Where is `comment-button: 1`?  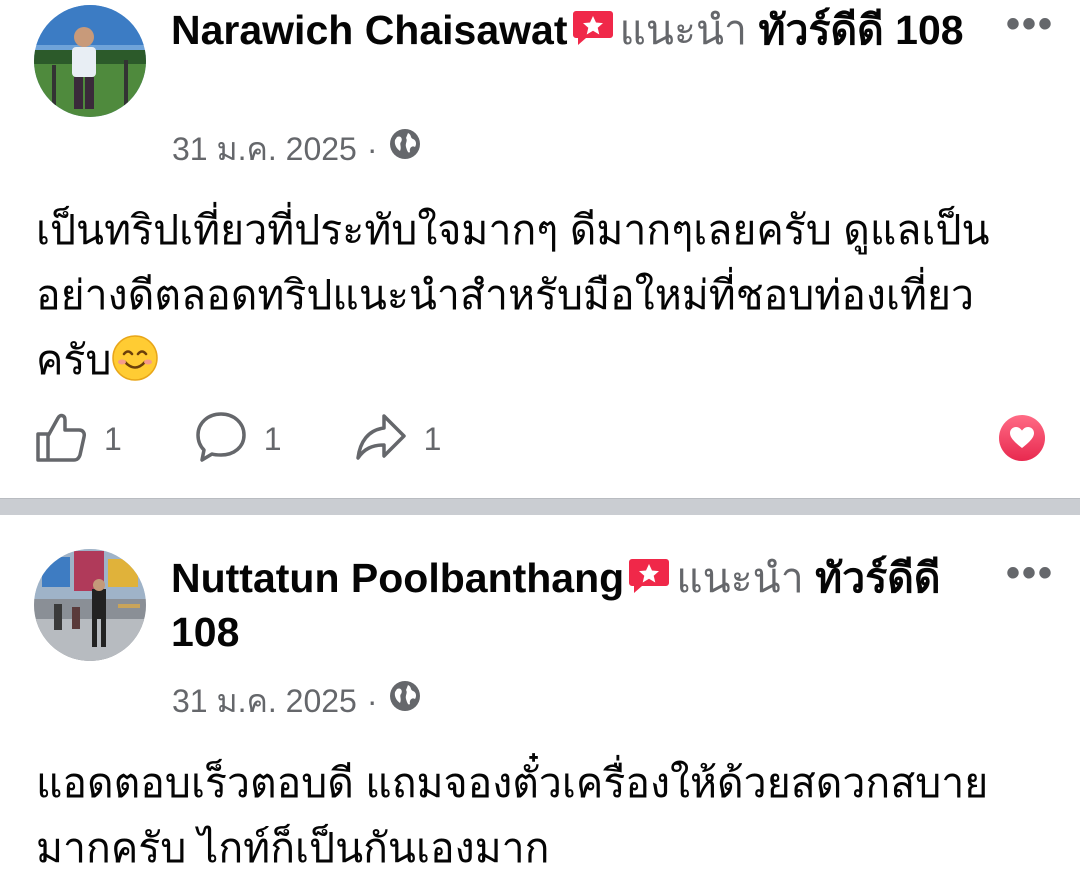
comment-button: 1 is located at coordinates (238, 439).